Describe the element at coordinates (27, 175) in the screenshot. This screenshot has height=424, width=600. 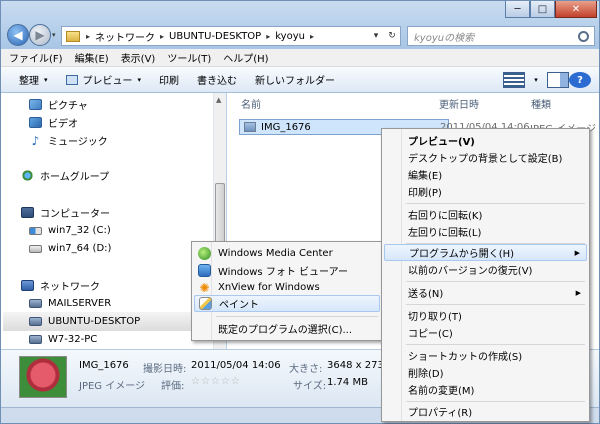
I see `homegroup-icon` at that location.